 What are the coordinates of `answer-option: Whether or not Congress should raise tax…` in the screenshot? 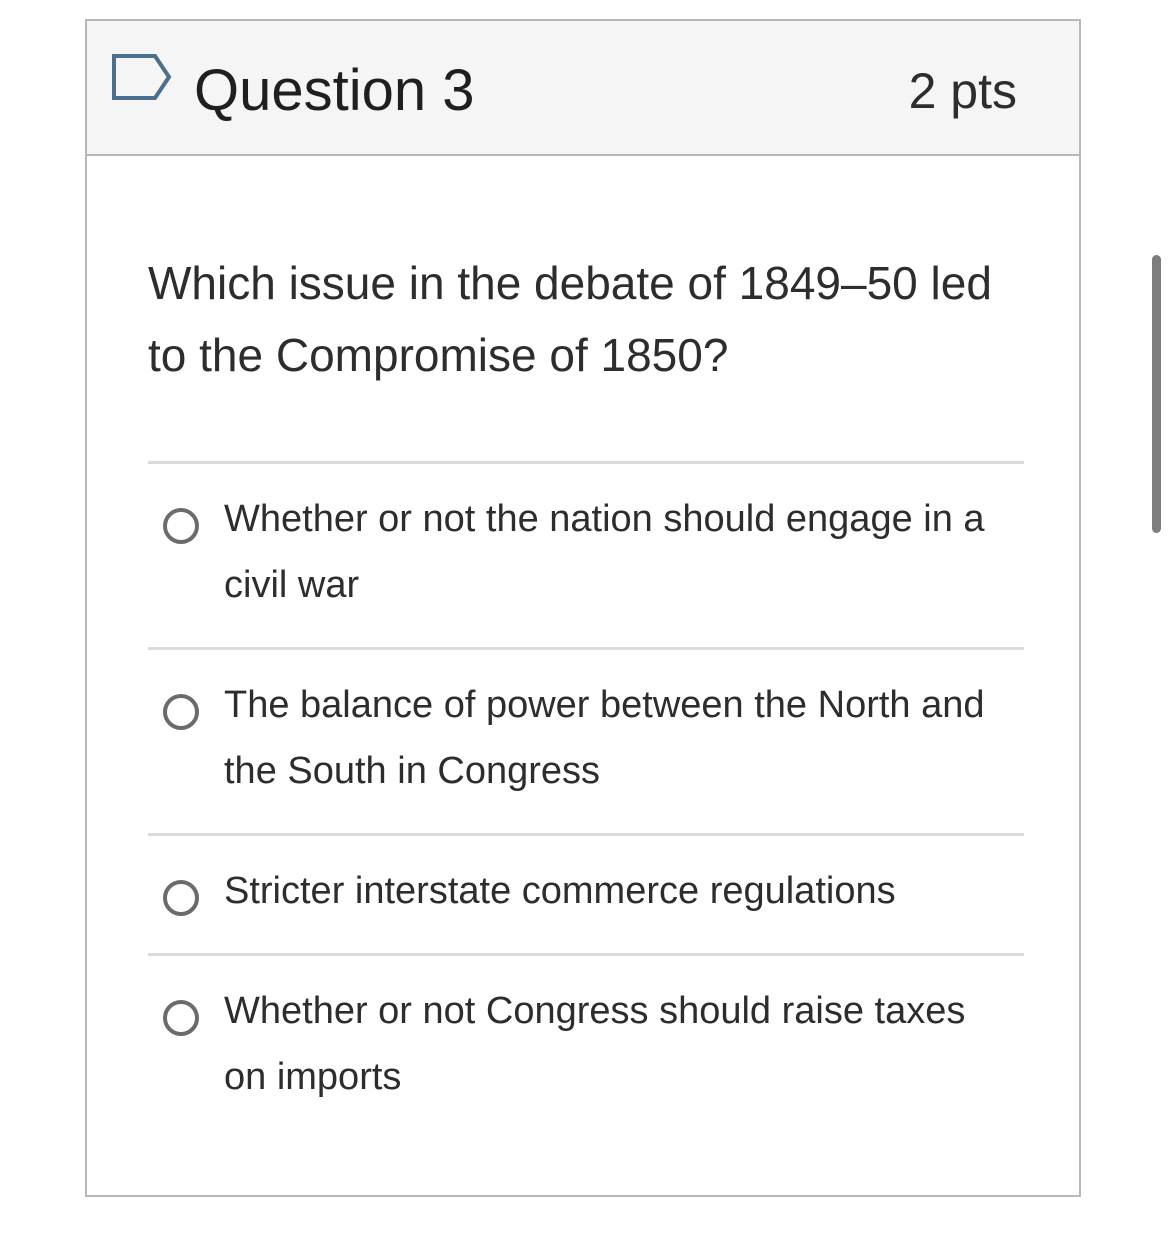 It's located at (586, 1033).